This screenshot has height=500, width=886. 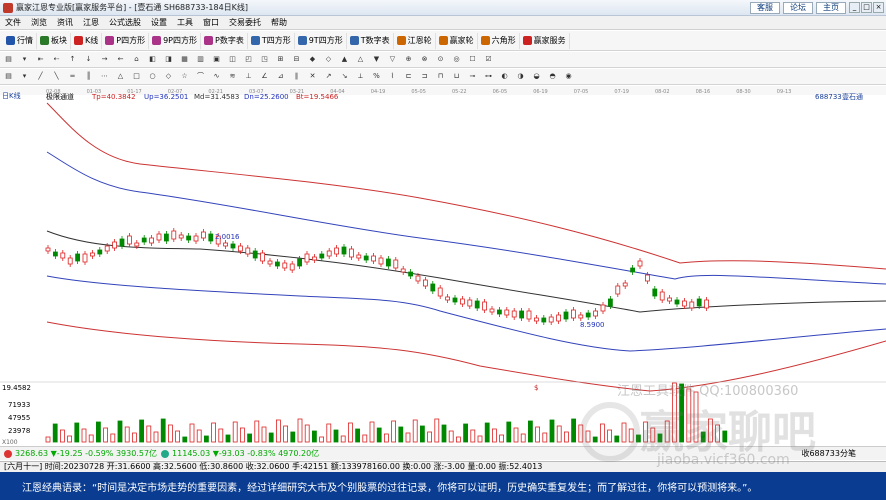 What do you see at coordinates (296, 59) in the screenshot?
I see `draw-tool-icon: ⊟` at bounding box center [296, 59].